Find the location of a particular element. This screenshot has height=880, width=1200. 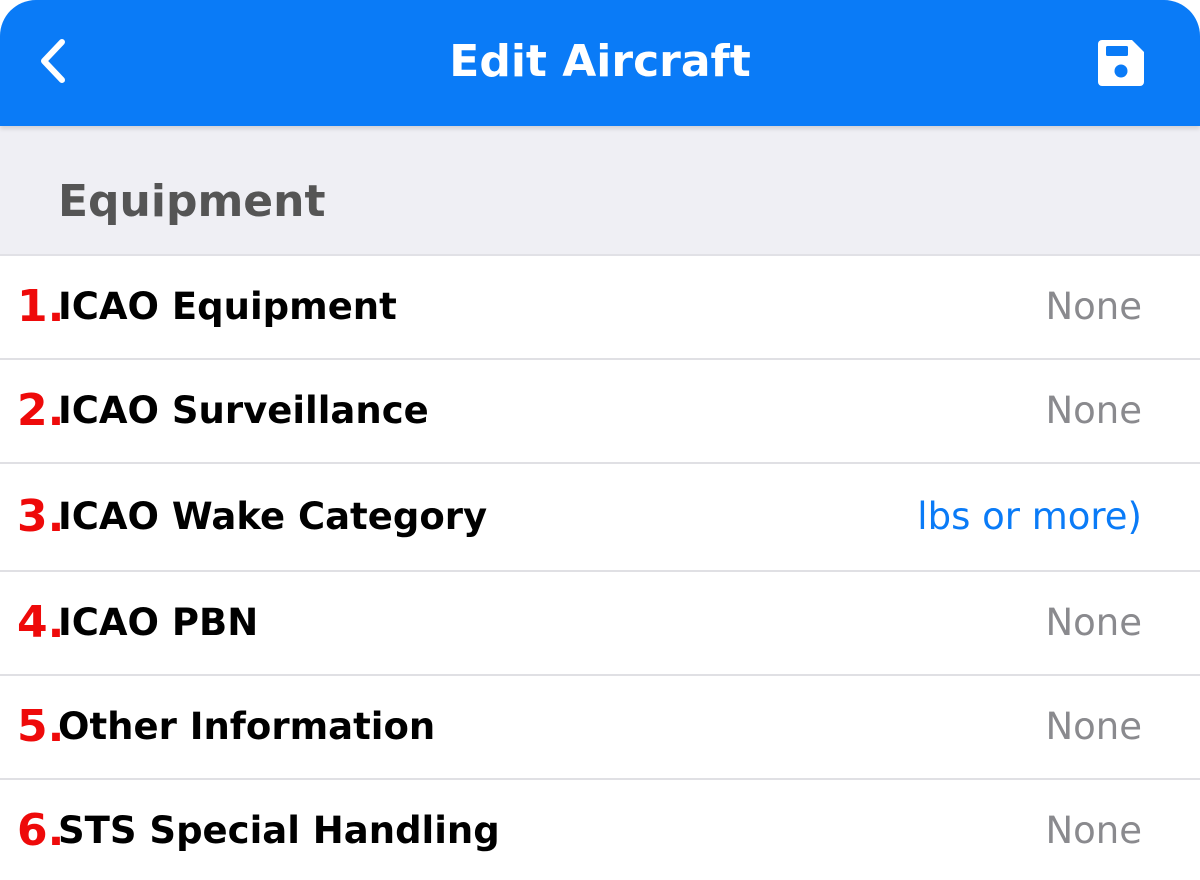

row-icao-pbn: 4. ICAO PBN None is located at coordinates (600, 624).